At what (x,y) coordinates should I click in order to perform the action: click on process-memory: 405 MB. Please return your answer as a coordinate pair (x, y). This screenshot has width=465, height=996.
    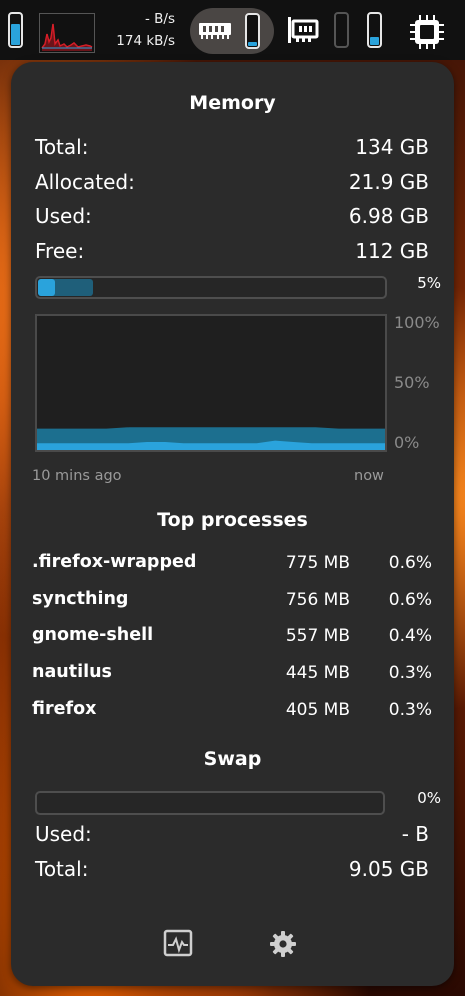
    Looking at the image, I should click on (317, 710).